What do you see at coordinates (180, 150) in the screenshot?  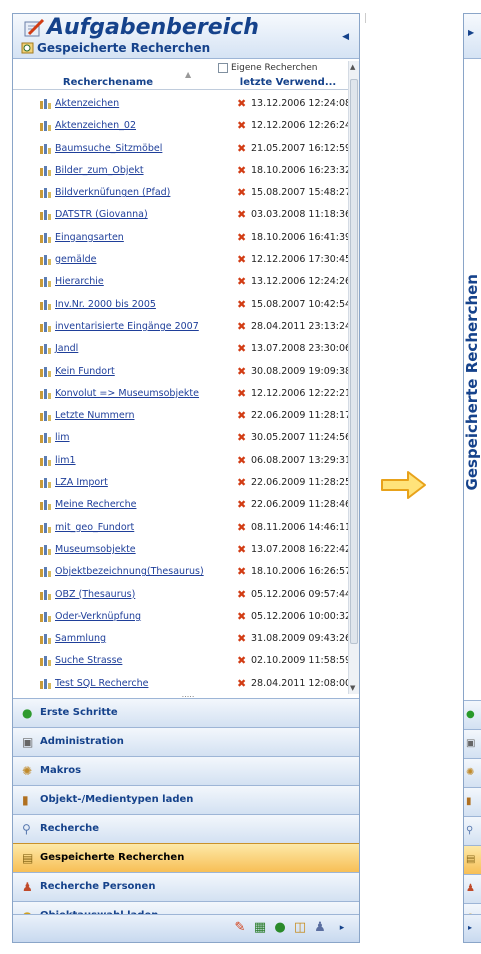 I see `list-item: Baumsuche_Sitzmöbel ✖ 21.05.2007 16:12:59` at bounding box center [180, 150].